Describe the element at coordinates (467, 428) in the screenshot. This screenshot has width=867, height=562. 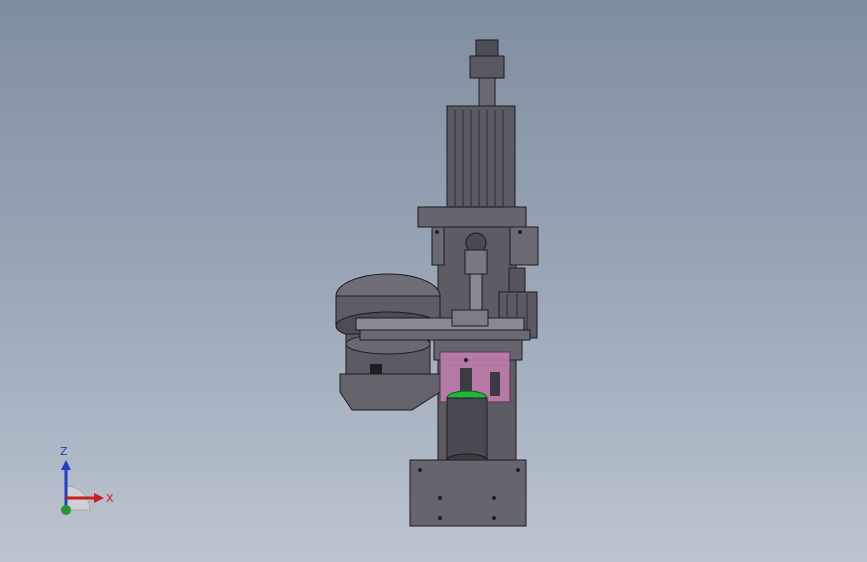
I see `lift-cylinder` at that location.